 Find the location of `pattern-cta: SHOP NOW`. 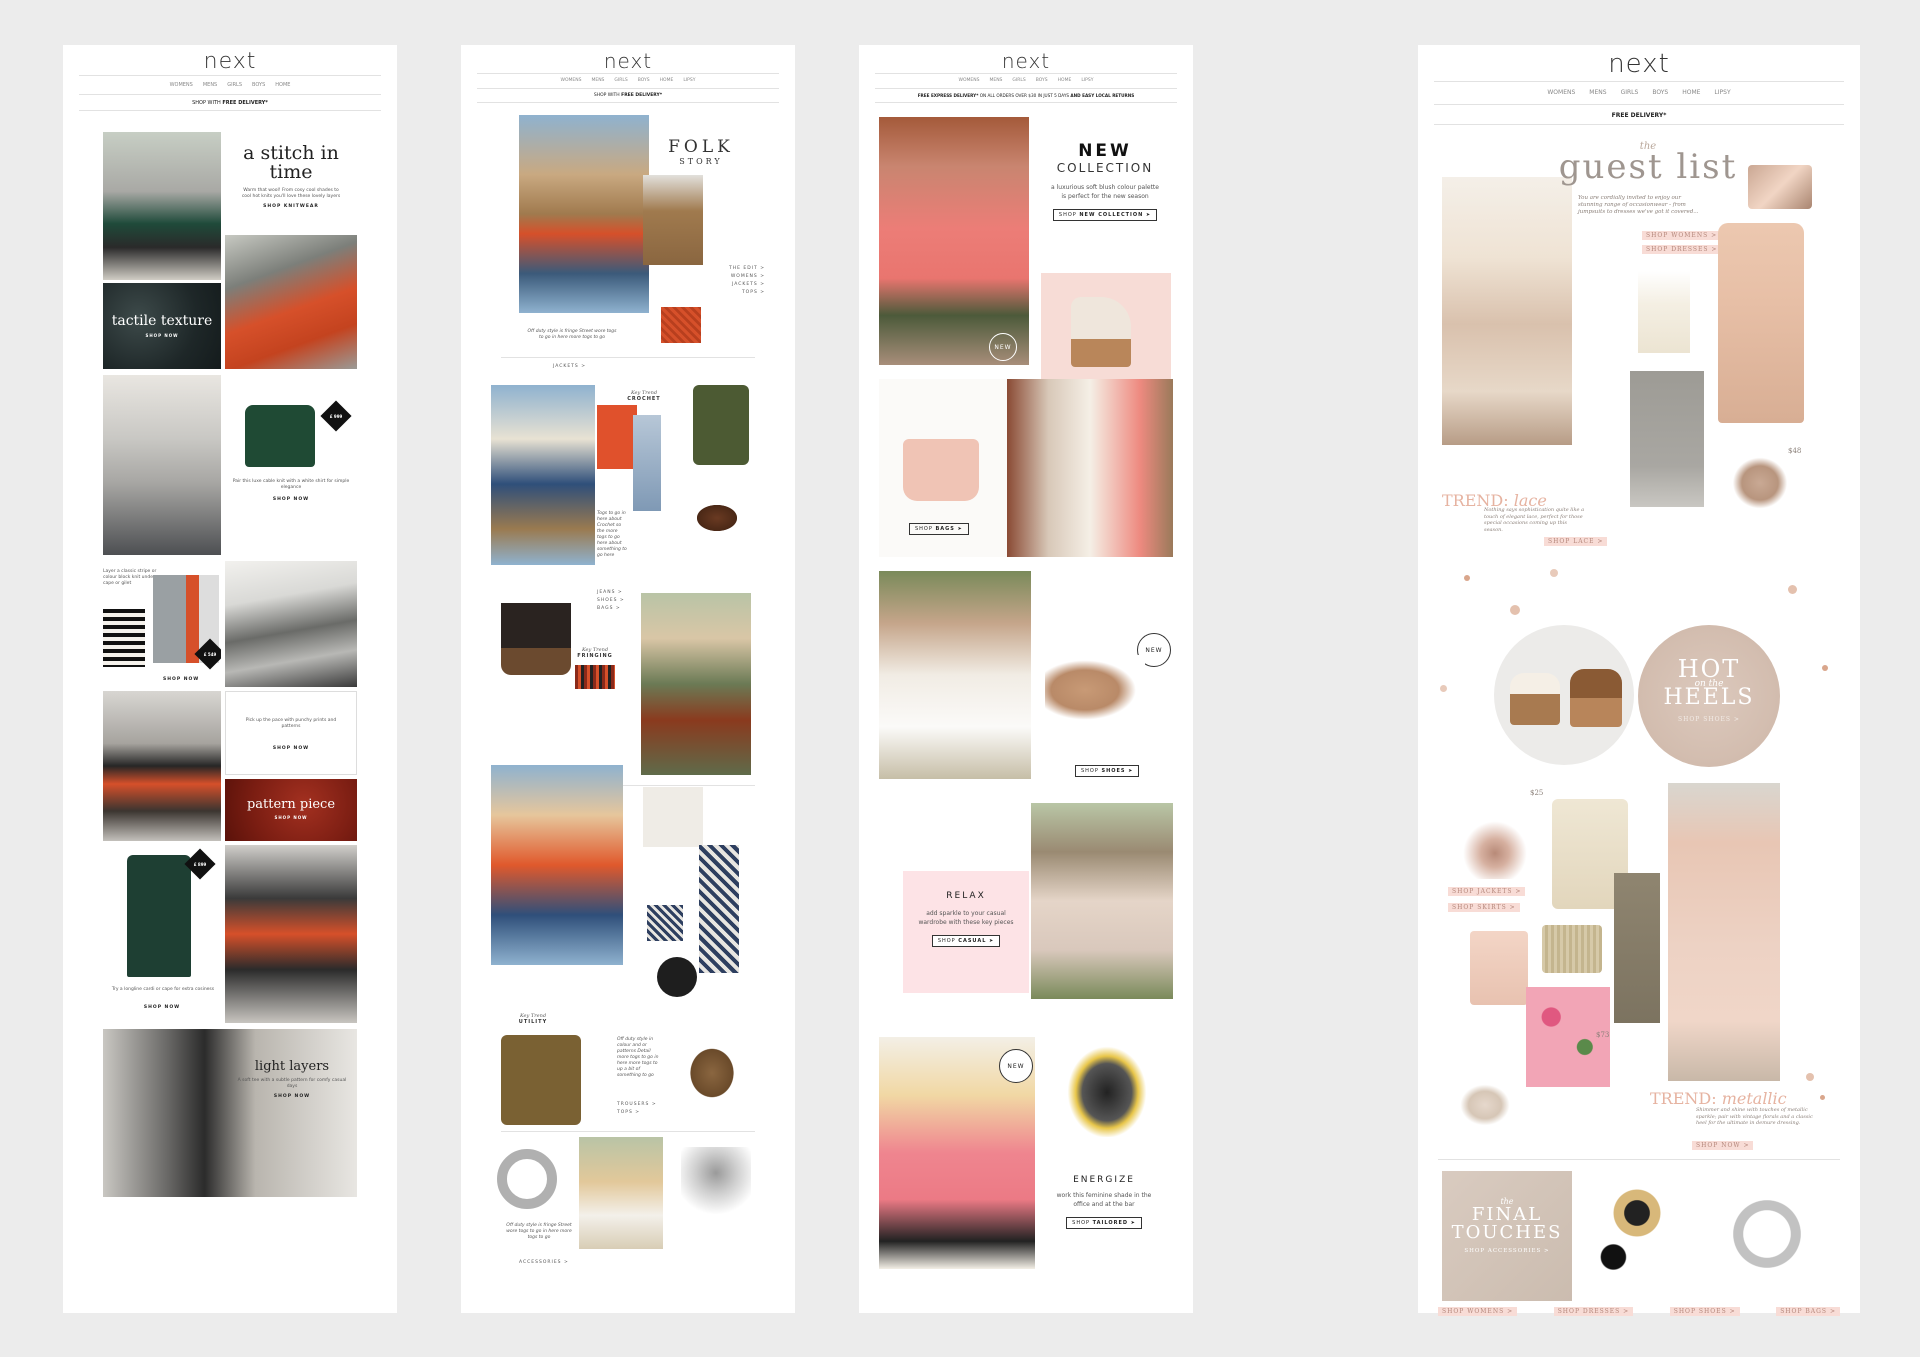

pattern-cta: SHOP NOW is located at coordinates (291, 817).